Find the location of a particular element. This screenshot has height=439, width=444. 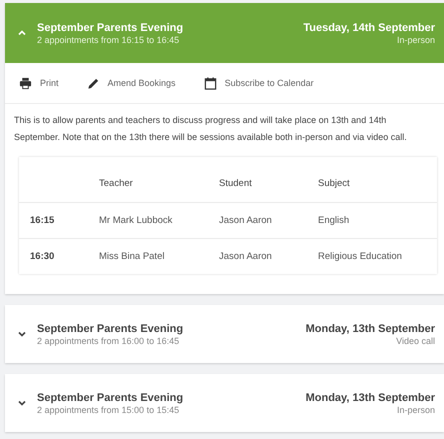

table-cell-text: Religious Education is located at coordinates (360, 256).